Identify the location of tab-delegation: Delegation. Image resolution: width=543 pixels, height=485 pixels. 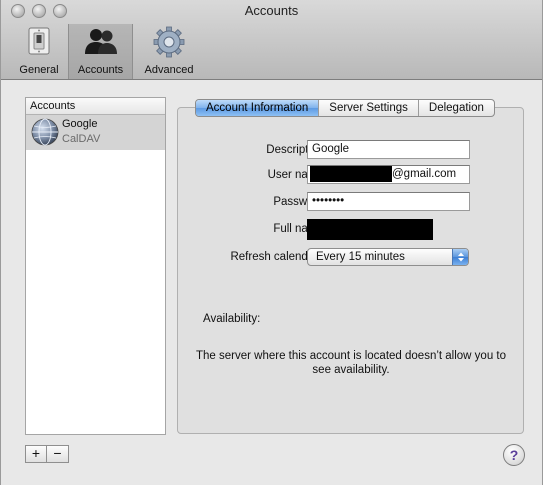
(455, 108).